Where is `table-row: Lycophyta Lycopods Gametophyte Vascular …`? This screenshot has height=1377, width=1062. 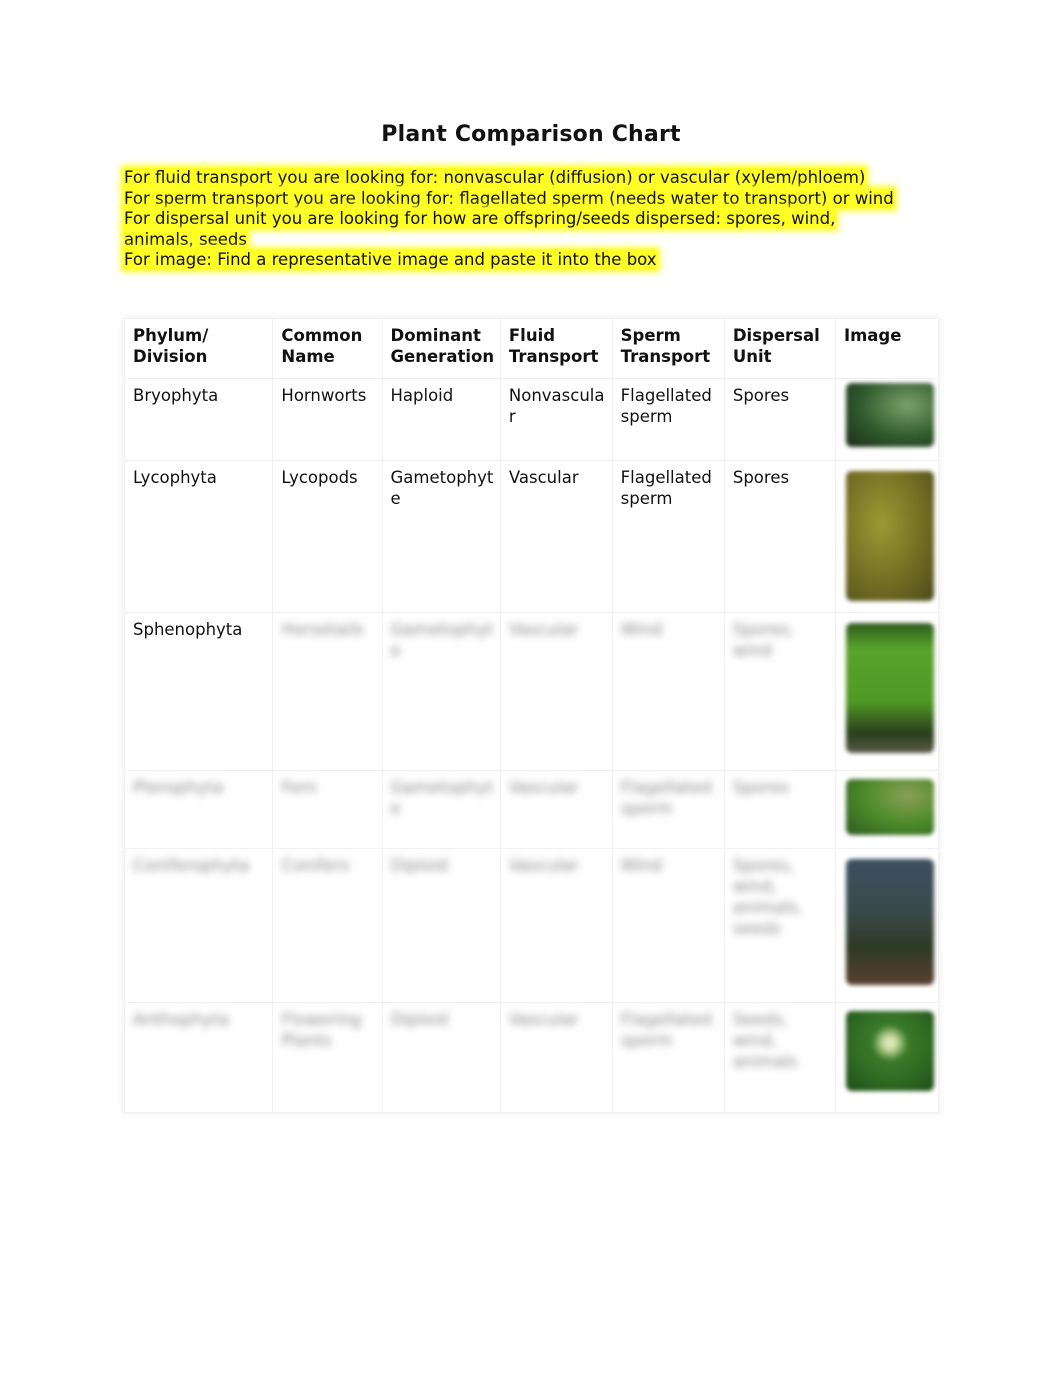
table-row: Lycophyta Lycopods Gametophyte Vascular … is located at coordinates (531, 536).